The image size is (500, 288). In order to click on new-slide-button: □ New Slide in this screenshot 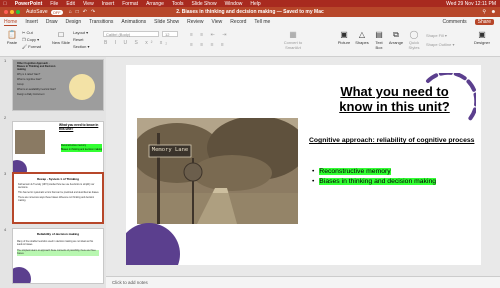, I will do `click(61, 37)`.